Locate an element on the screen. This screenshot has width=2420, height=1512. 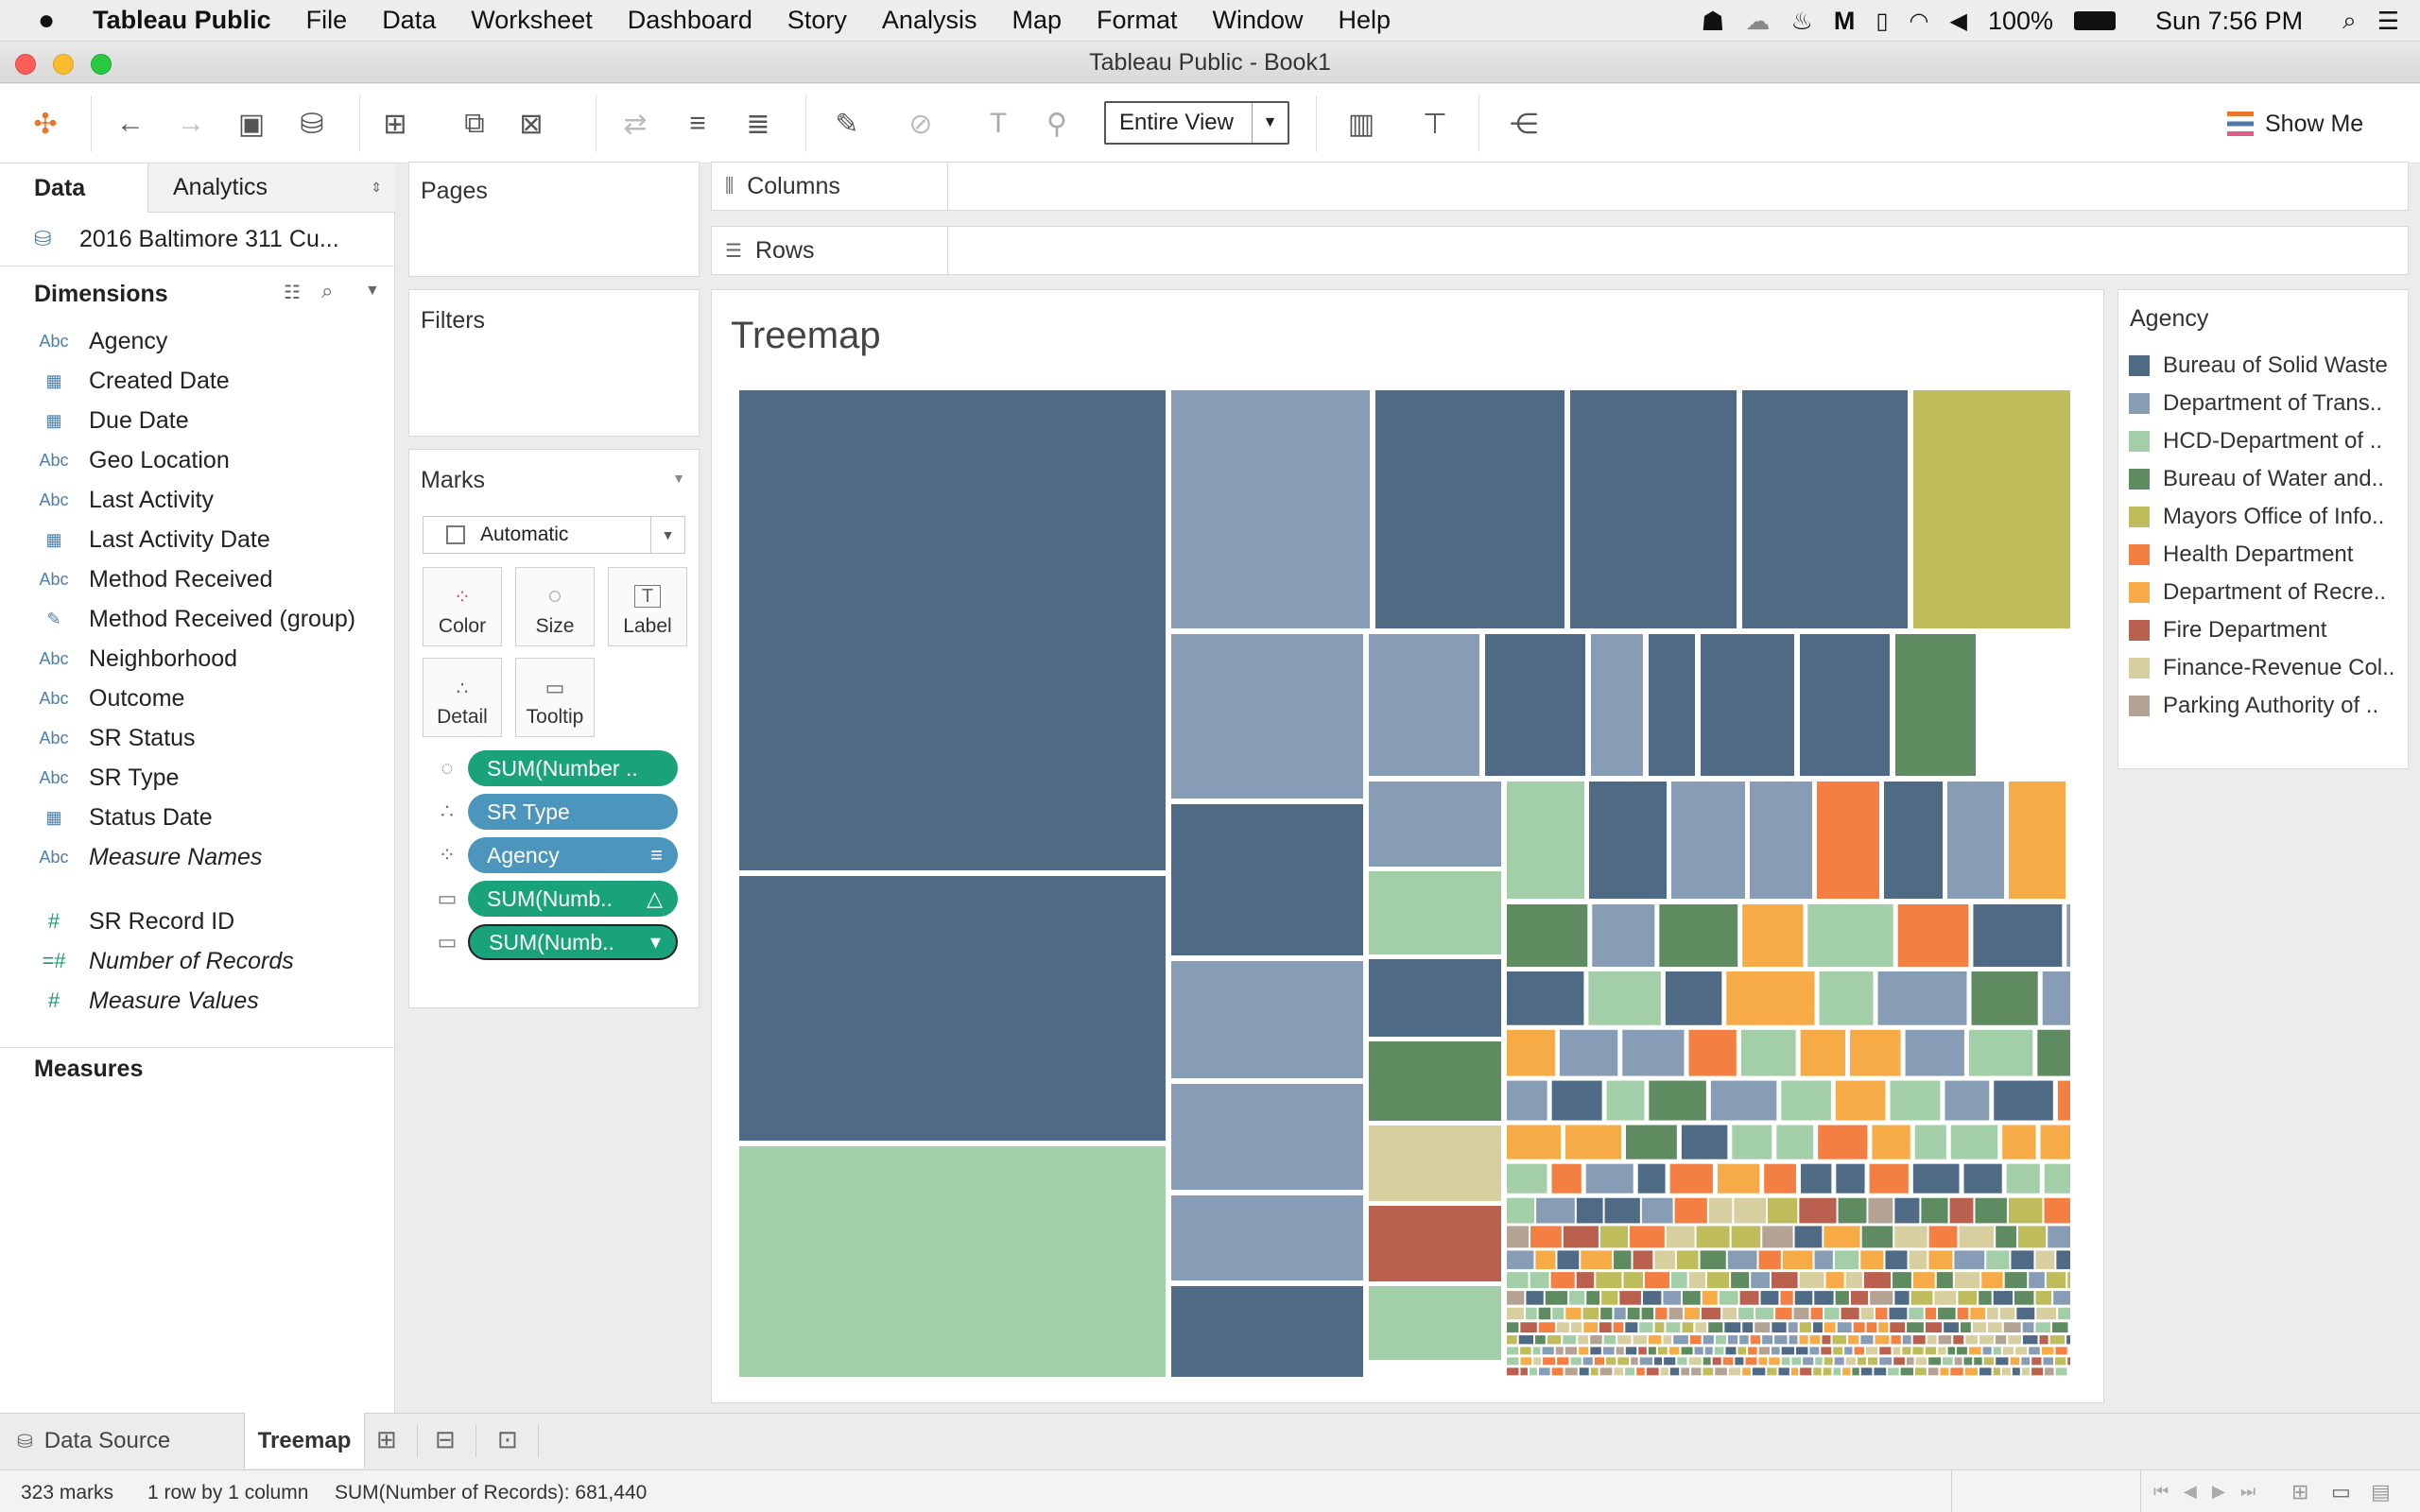
marks-pill: SUM(Numb.. △ is located at coordinates (573, 899).